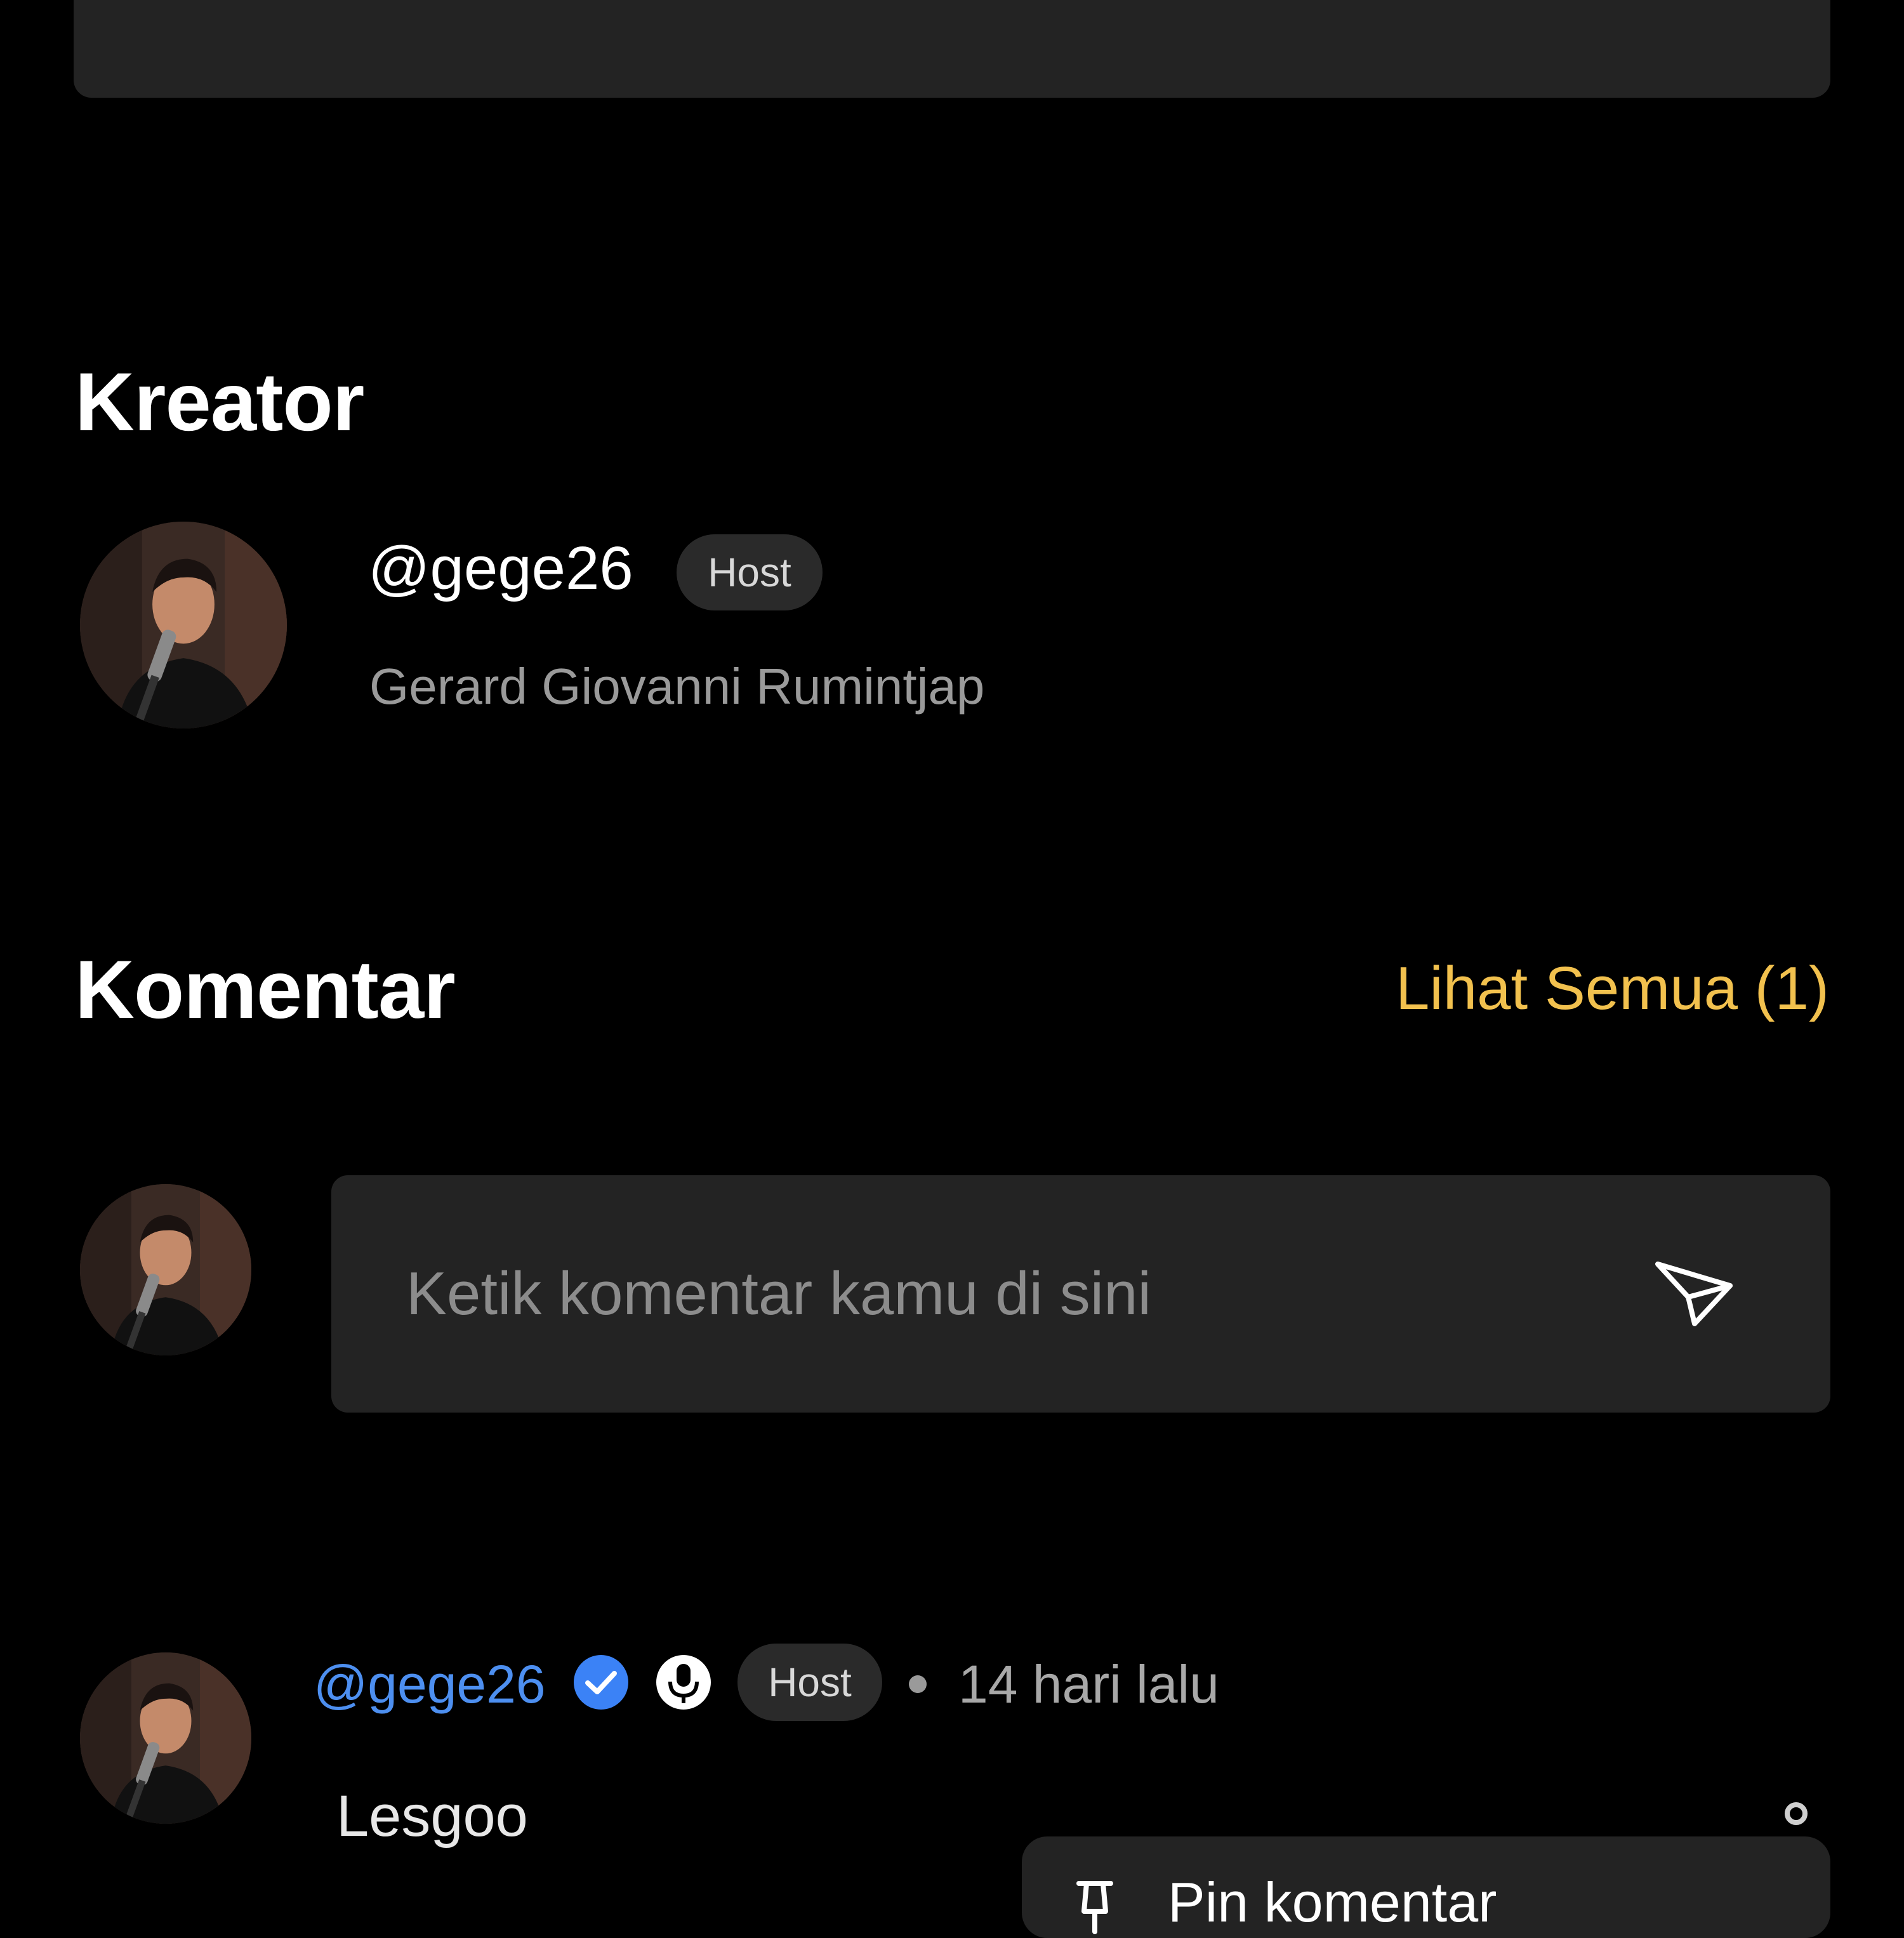 Image resolution: width=1904 pixels, height=1938 pixels. What do you see at coordinates (601, 1682) in the screenshot?
I see `verified-icon` at bounding box center [601, 1682].